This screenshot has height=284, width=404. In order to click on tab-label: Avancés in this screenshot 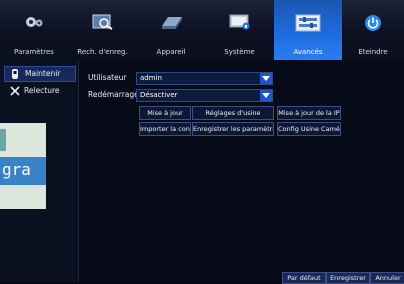, I will do `click(308, 52)`.